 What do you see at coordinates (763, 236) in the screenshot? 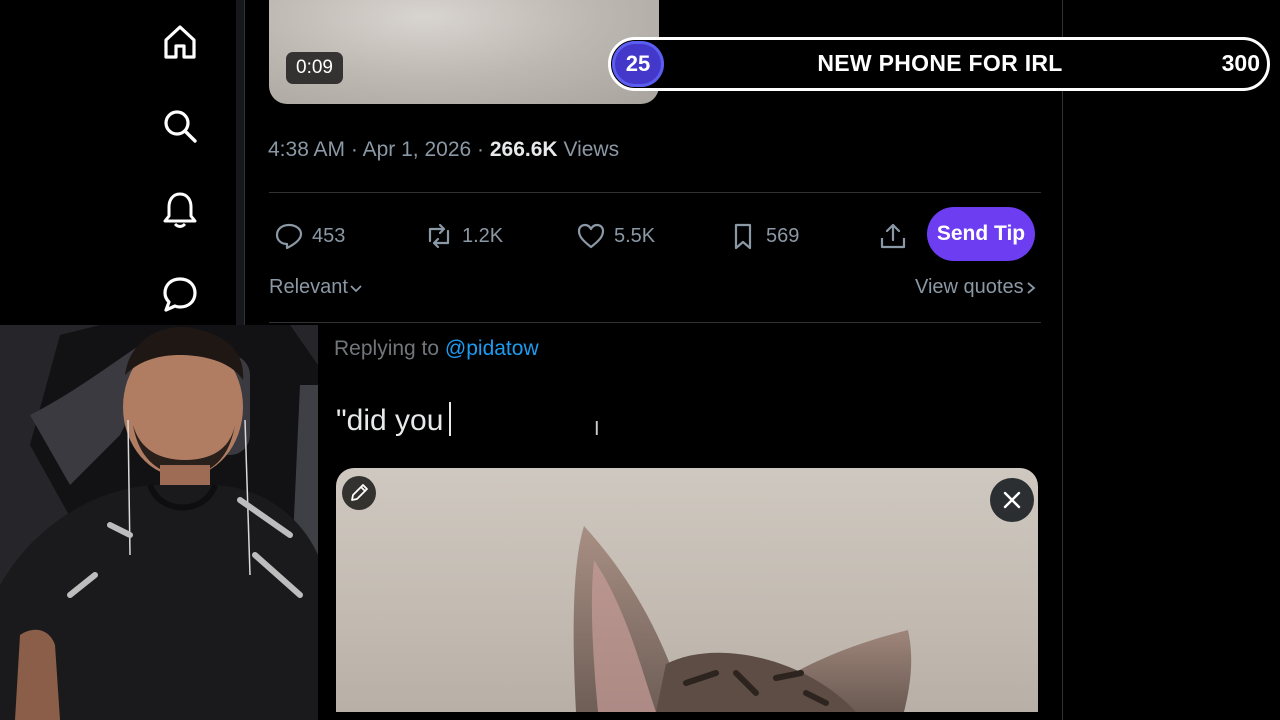
I see `bookmark-button: 569` at bounding box center [763, 236].